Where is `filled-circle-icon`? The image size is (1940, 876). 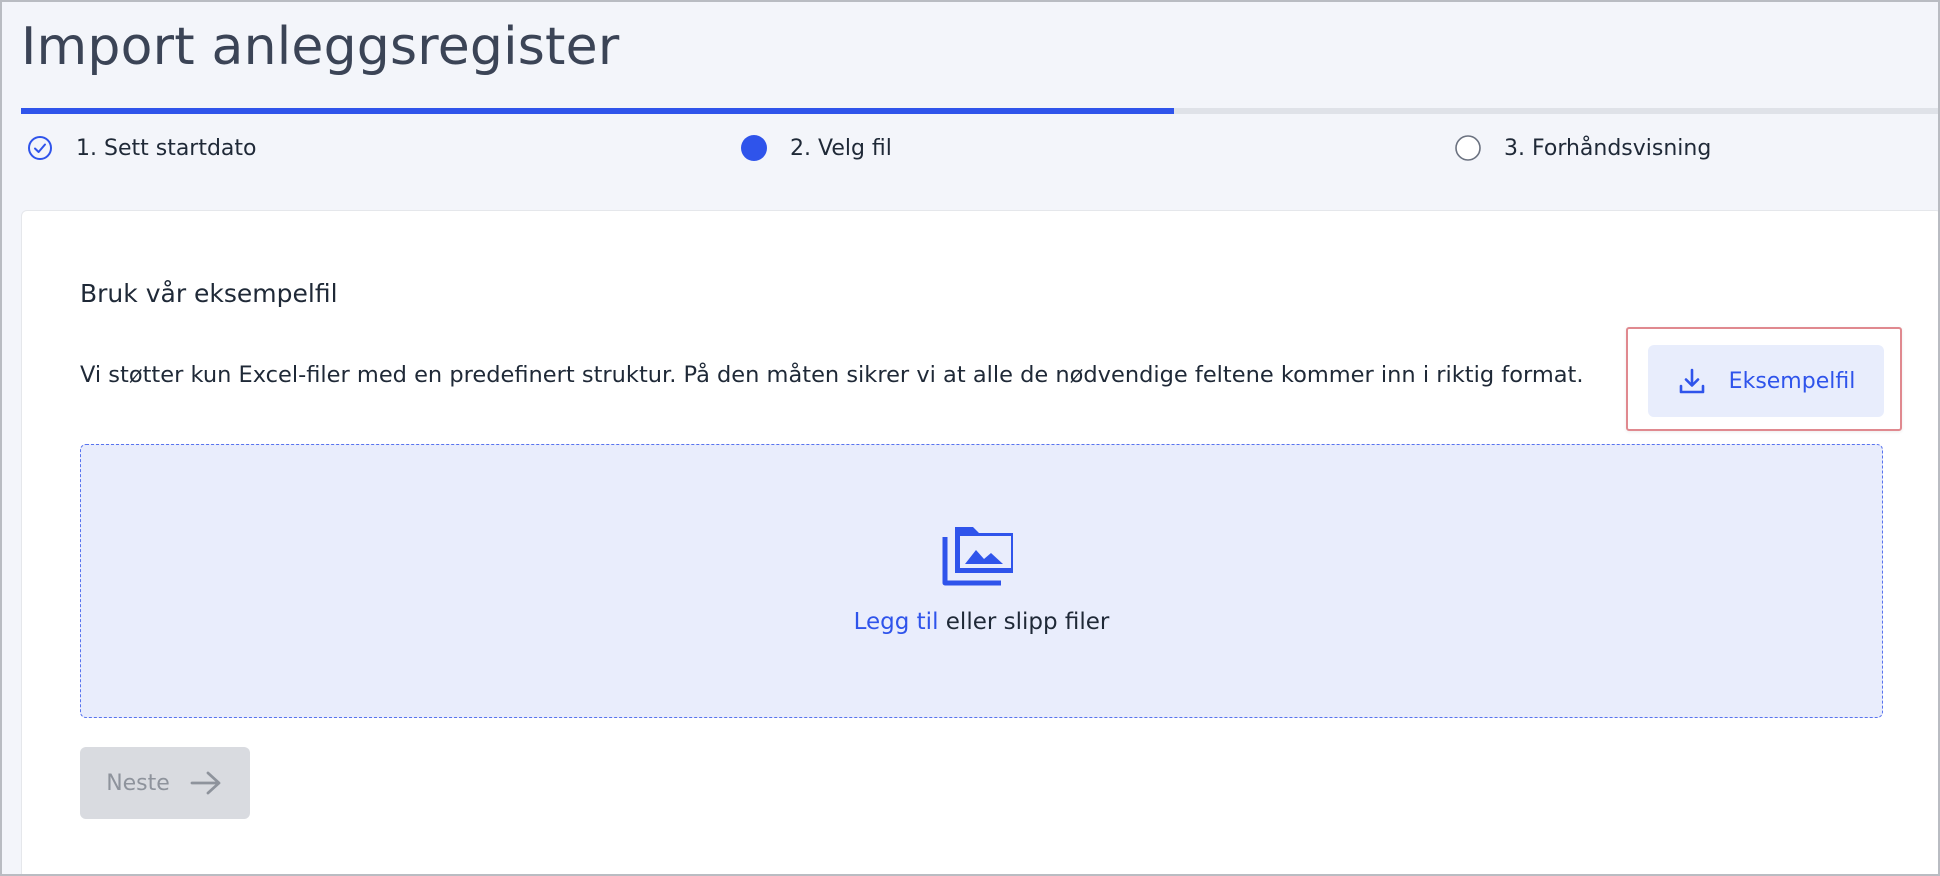 filled-circle-icon is located at coordinates (754, 148).